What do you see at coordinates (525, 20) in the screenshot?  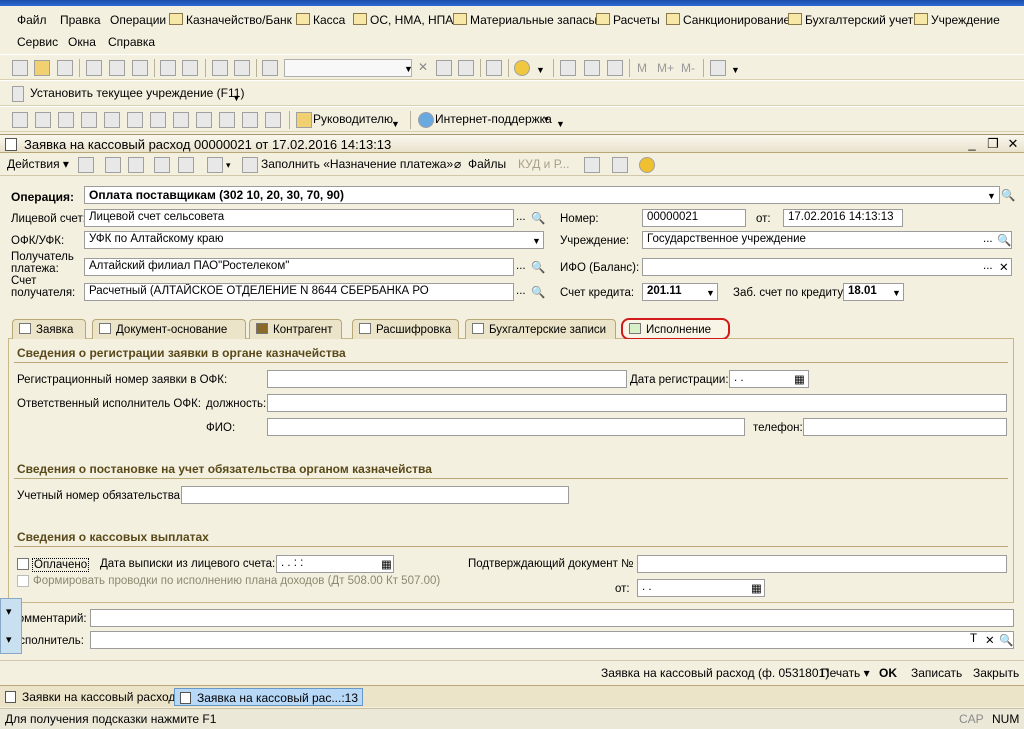 I see `menu-materials: Материальные запасы` at bounding box center [525, 20].